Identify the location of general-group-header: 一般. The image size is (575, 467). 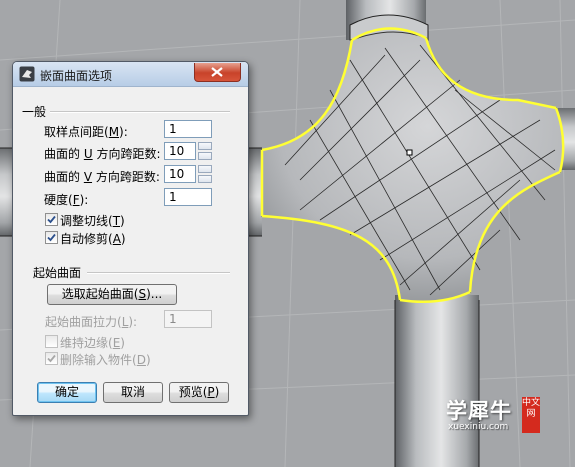
(34, 112).